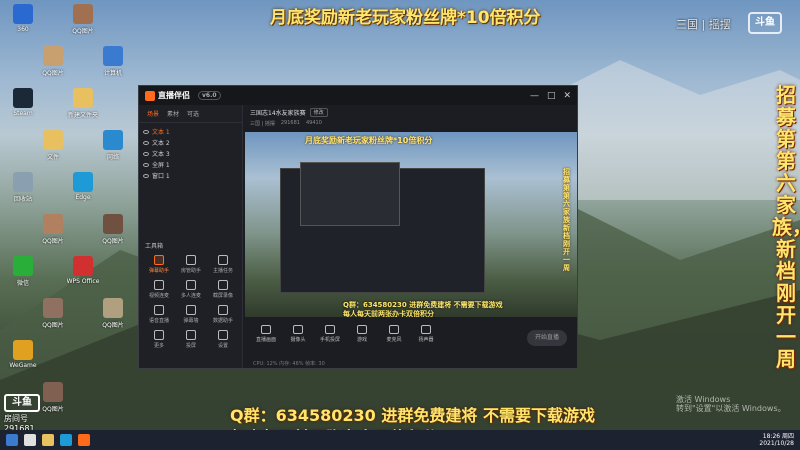  Describe the element at coordinates (159, 264) in the screenshot. I see `tool-button: 弹幕助手` at that location.